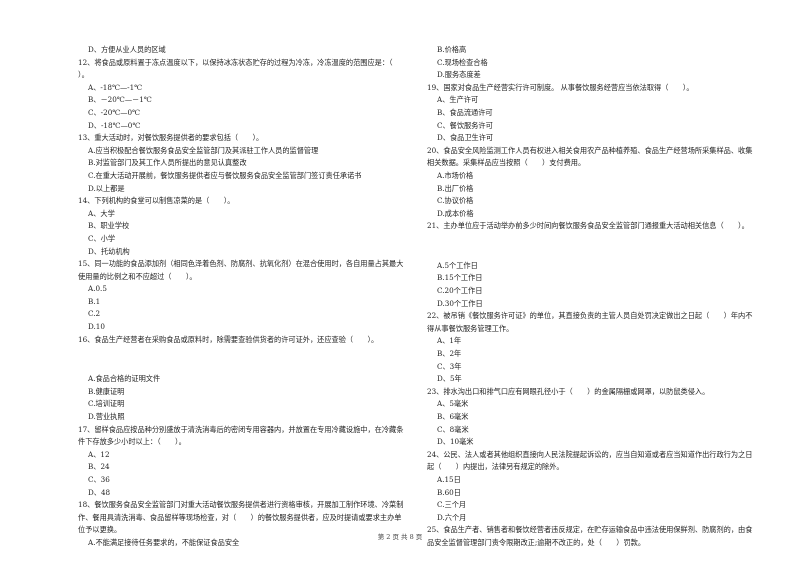  Describe the element at coordinates (109, 226) in the screenshot. I see `answer-option: B、职业学校` at that location.